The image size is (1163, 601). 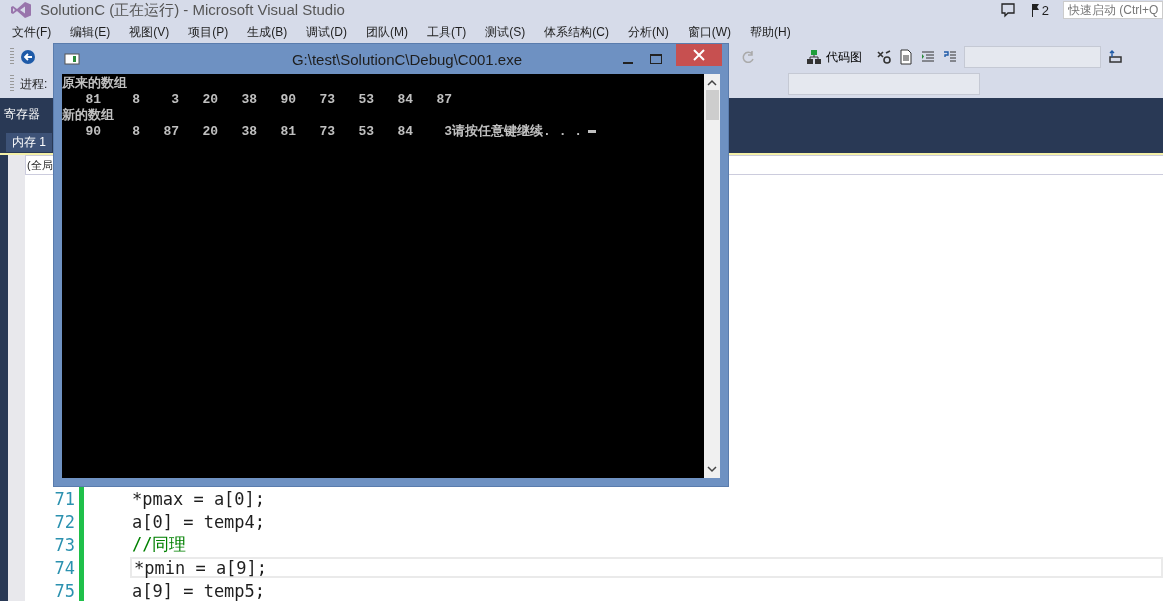 I want to click on console-output-line: 90 8 87 20 38 81 73 53 84 3请按任意键继续. . ., so click(x=333, y=131).